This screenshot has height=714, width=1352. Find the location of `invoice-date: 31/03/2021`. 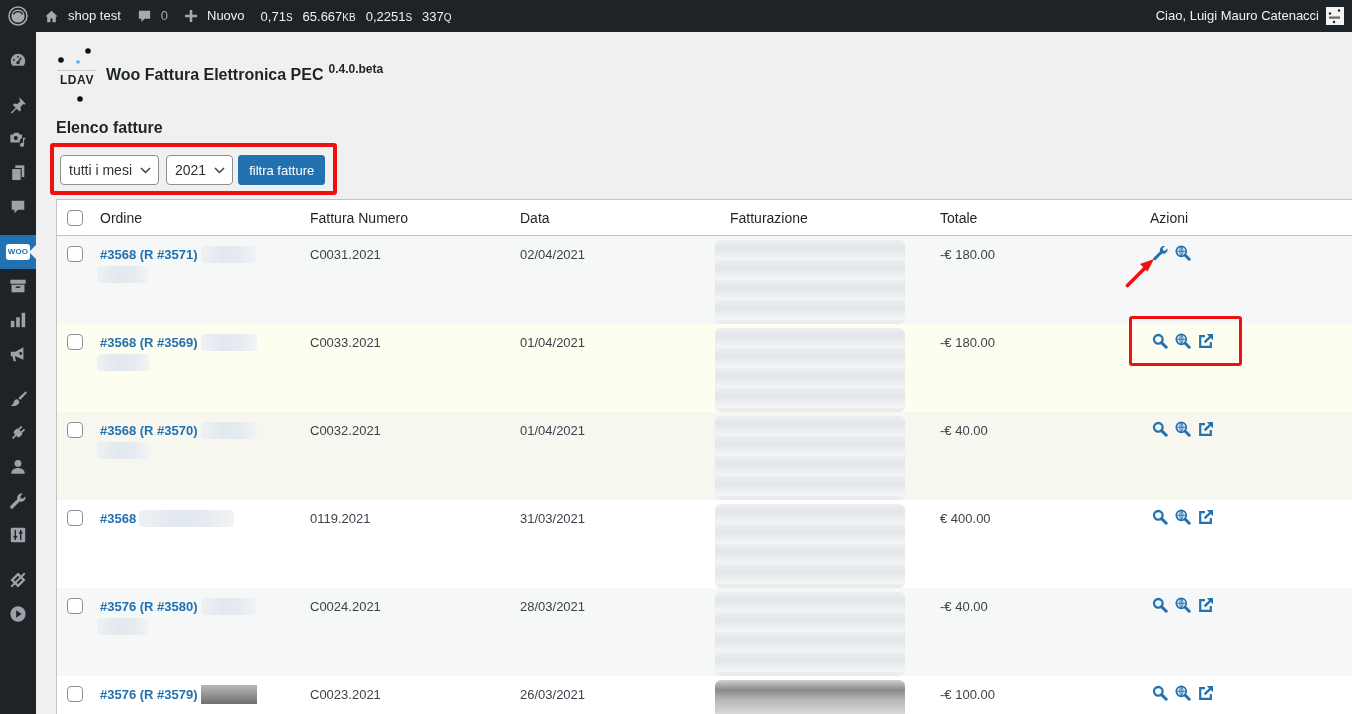

invoice-date: 31/03/2021 is located at coordinates (553, 518).